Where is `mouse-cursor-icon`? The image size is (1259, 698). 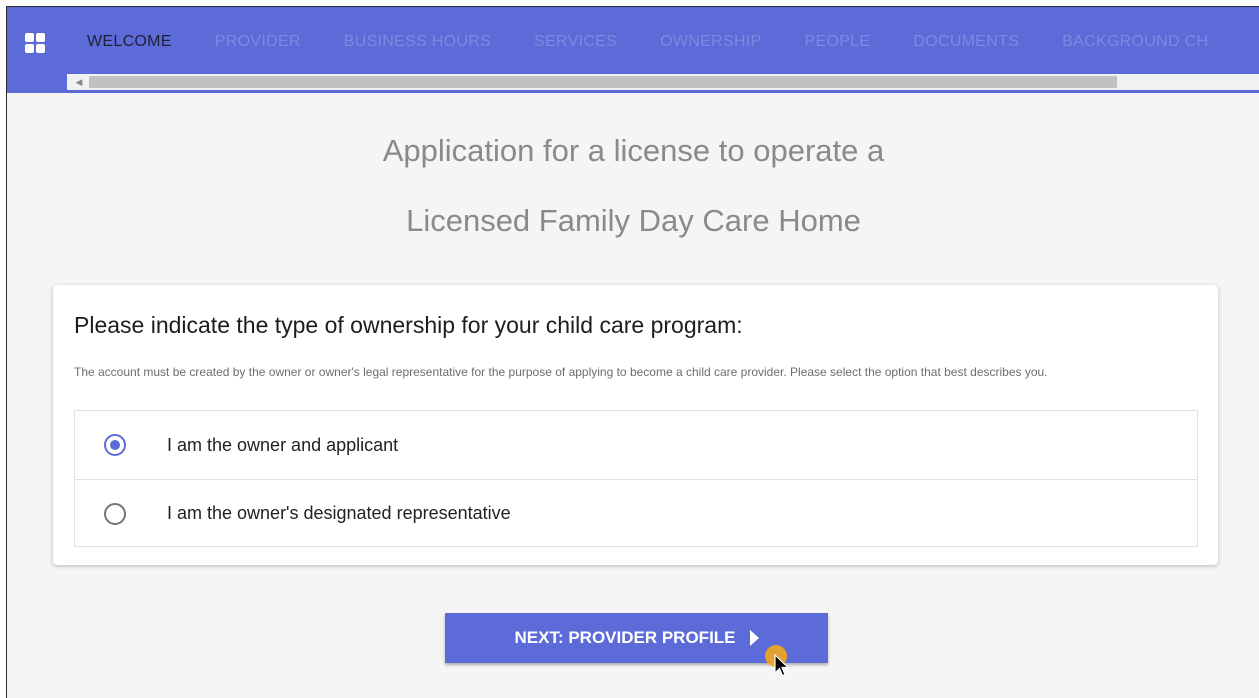
mouse-cursor-icon is located at coordinates (782, 665).